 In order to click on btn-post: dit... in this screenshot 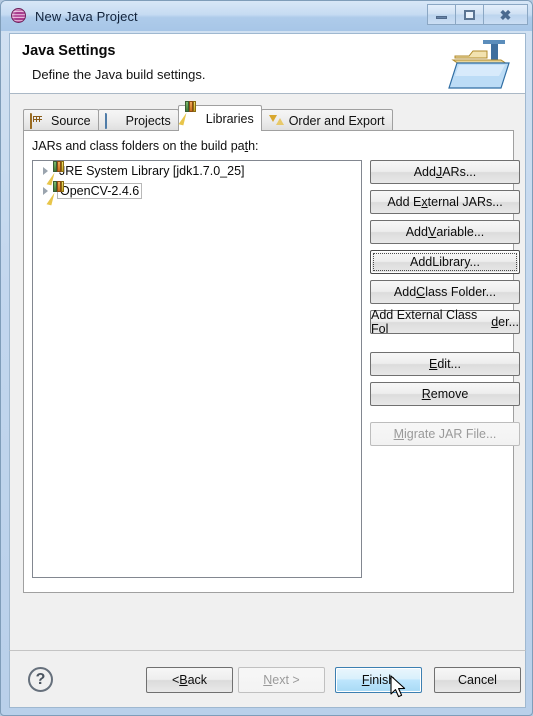, I will do `click(449, 364)`.